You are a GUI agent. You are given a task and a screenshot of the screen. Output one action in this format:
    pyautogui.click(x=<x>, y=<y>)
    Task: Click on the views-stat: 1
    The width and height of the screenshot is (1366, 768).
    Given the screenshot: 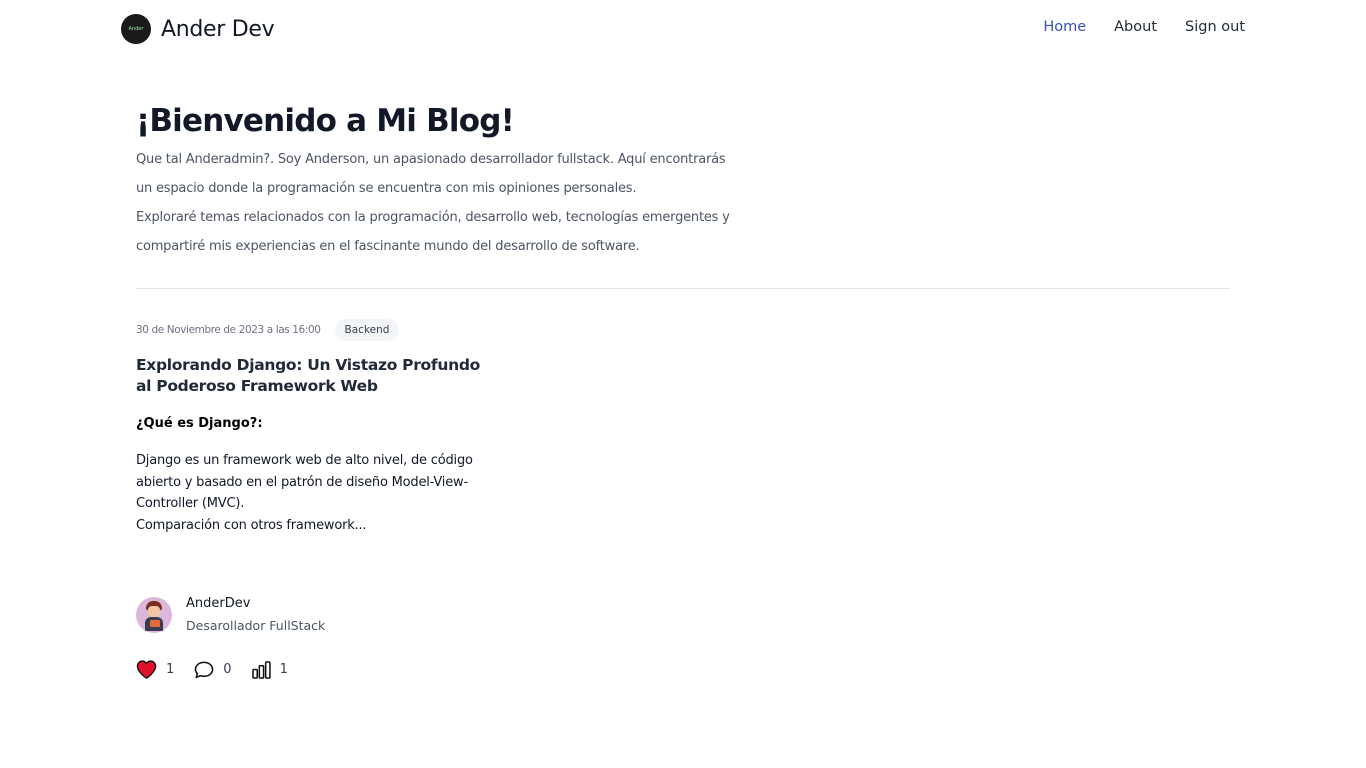 What is the action you would take?
    pyautogui.click(x=269, y=669)
    